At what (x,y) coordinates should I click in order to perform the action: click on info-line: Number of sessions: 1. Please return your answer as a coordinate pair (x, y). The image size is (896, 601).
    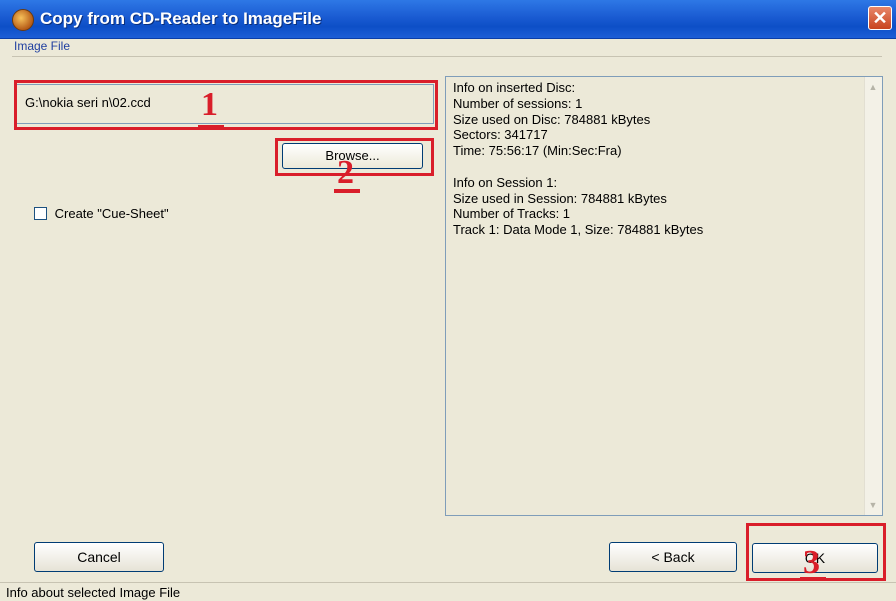
    Looking at the image, I should click on (518, 103).